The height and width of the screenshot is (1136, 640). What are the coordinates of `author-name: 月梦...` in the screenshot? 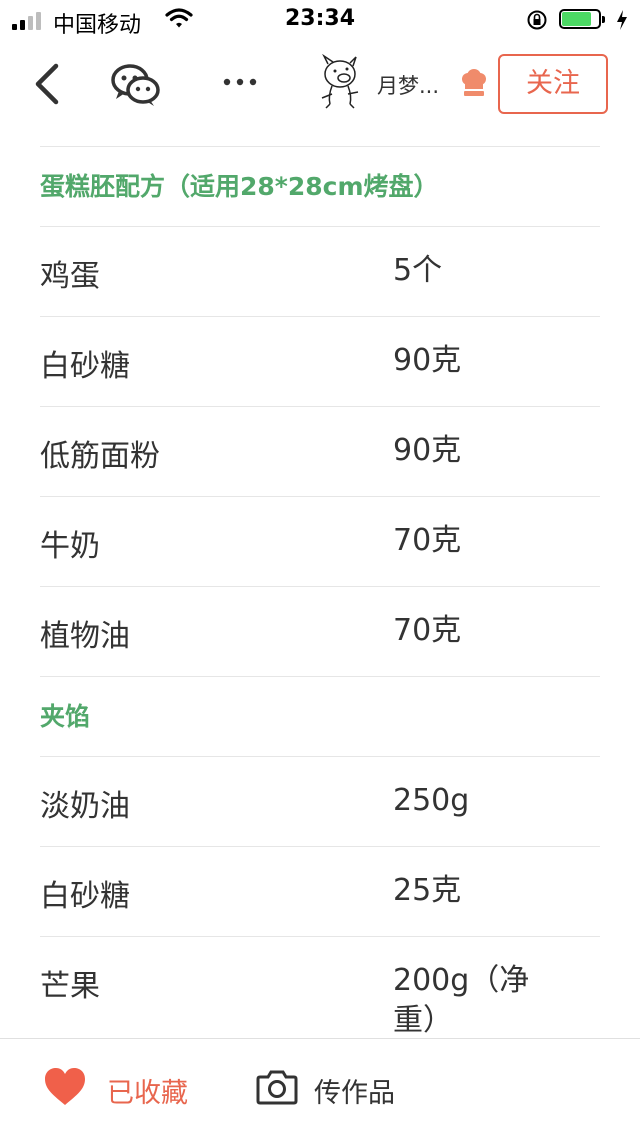 It's located at (408, 85).